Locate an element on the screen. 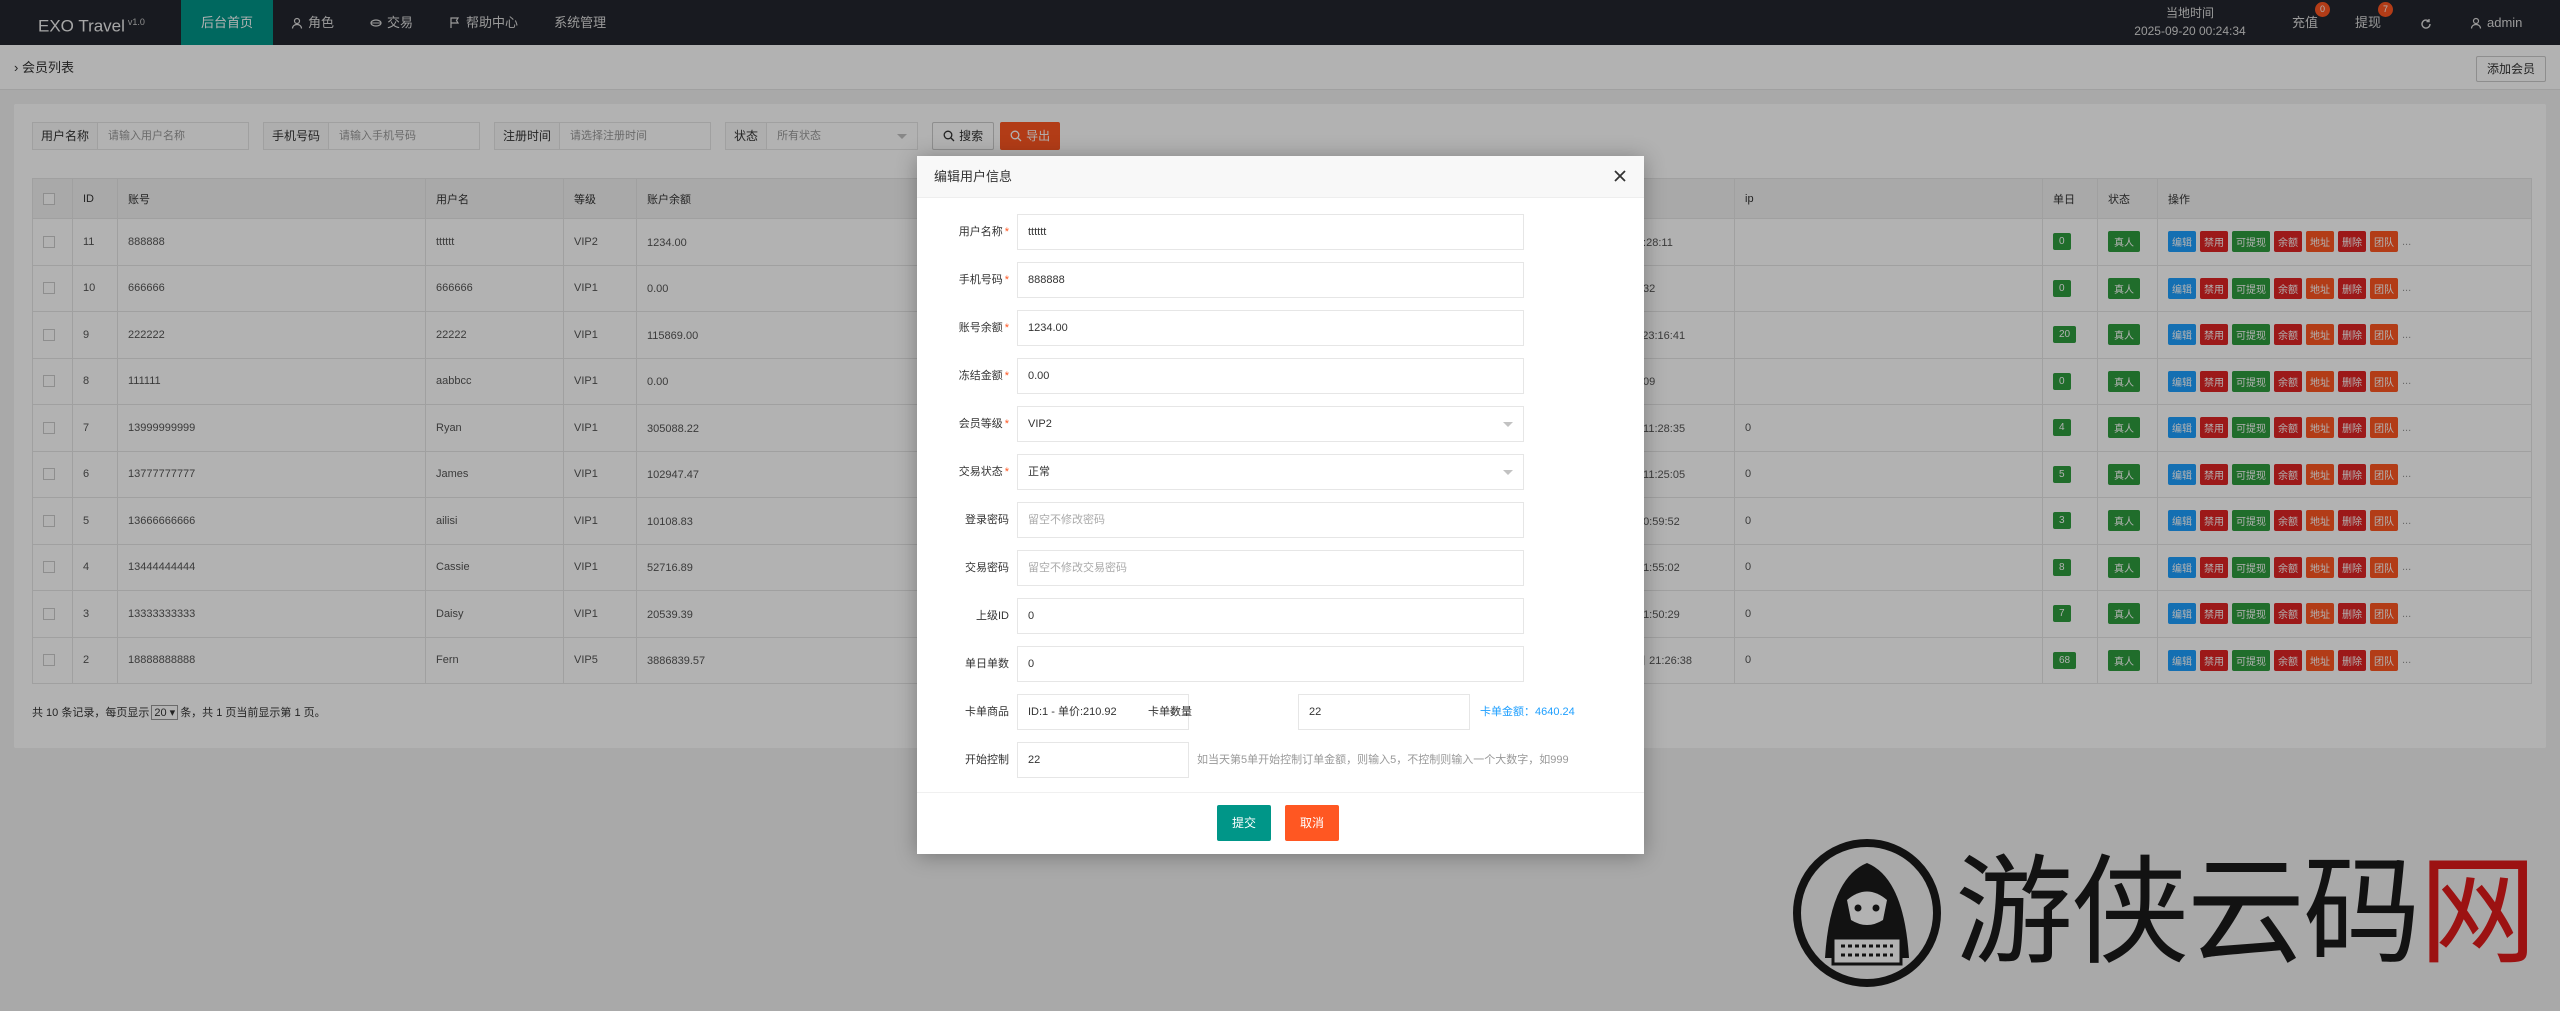 This screenshot has height=1011, width=2560. start-control-field: 22 is located at coordinates (1103, 760).